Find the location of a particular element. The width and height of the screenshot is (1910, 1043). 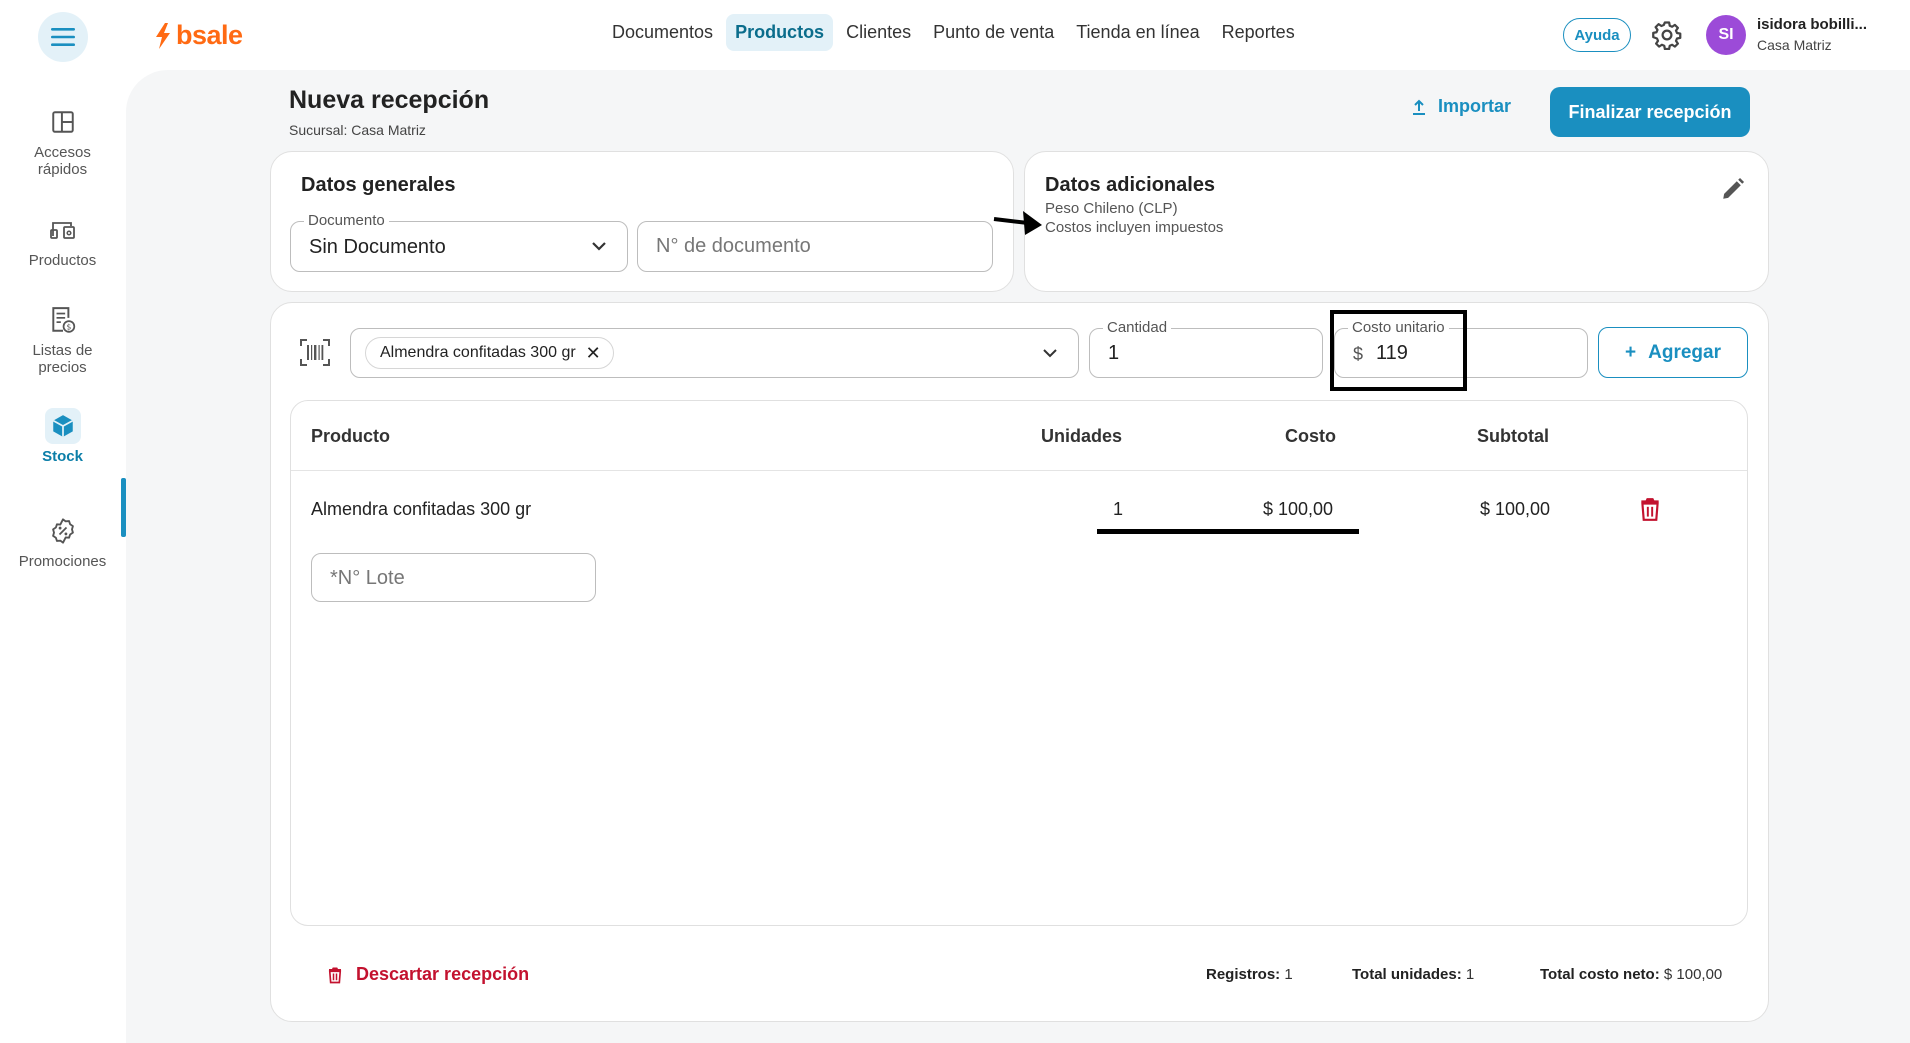

selected-product-chip: Almendra confitadas 300 gr ✕ is located at coordinates (489, 353).